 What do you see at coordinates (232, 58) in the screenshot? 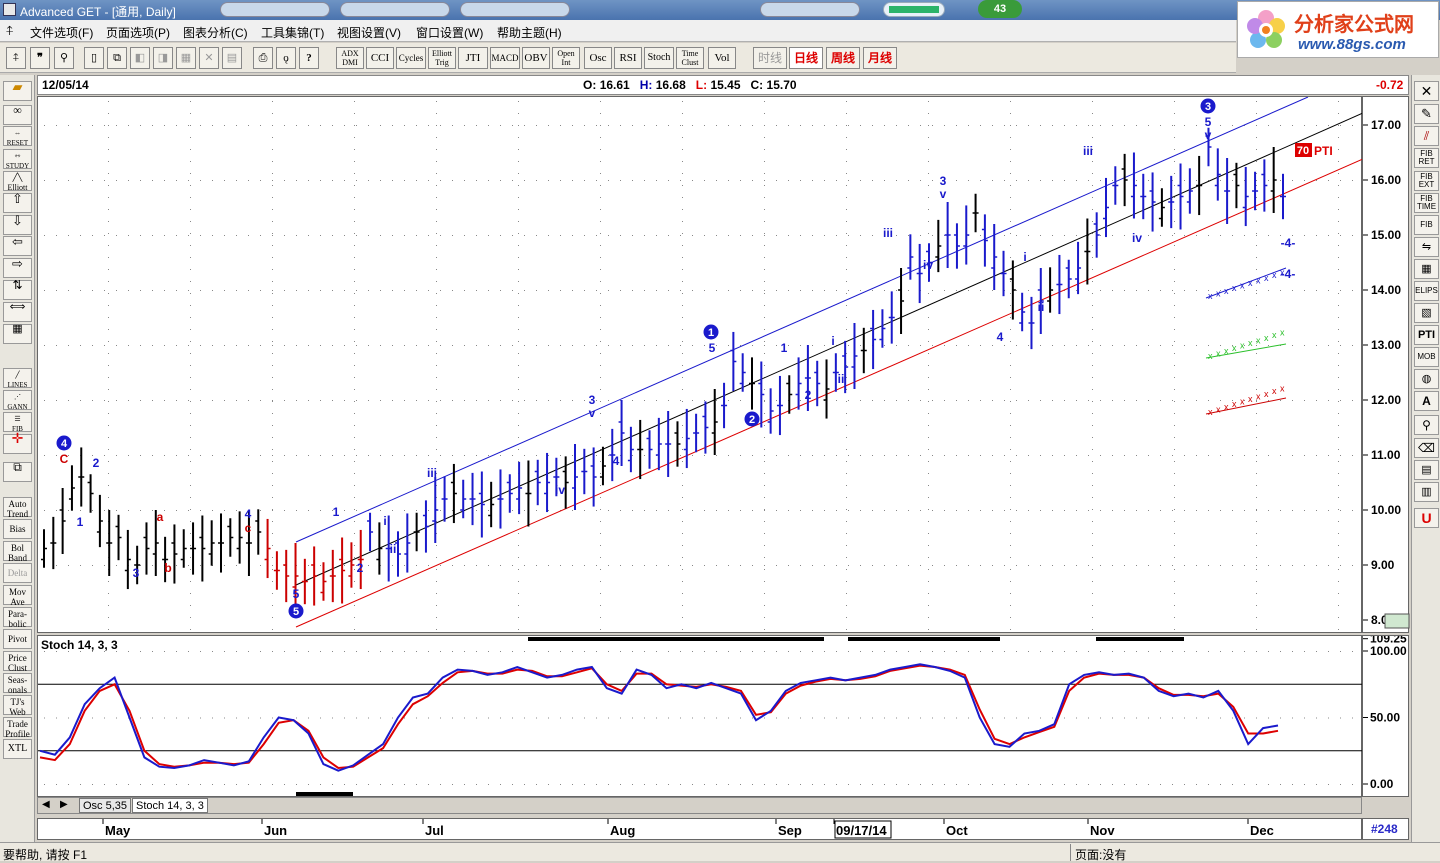
I see `grid-icon: ▤` at bounding box center [232, 58].